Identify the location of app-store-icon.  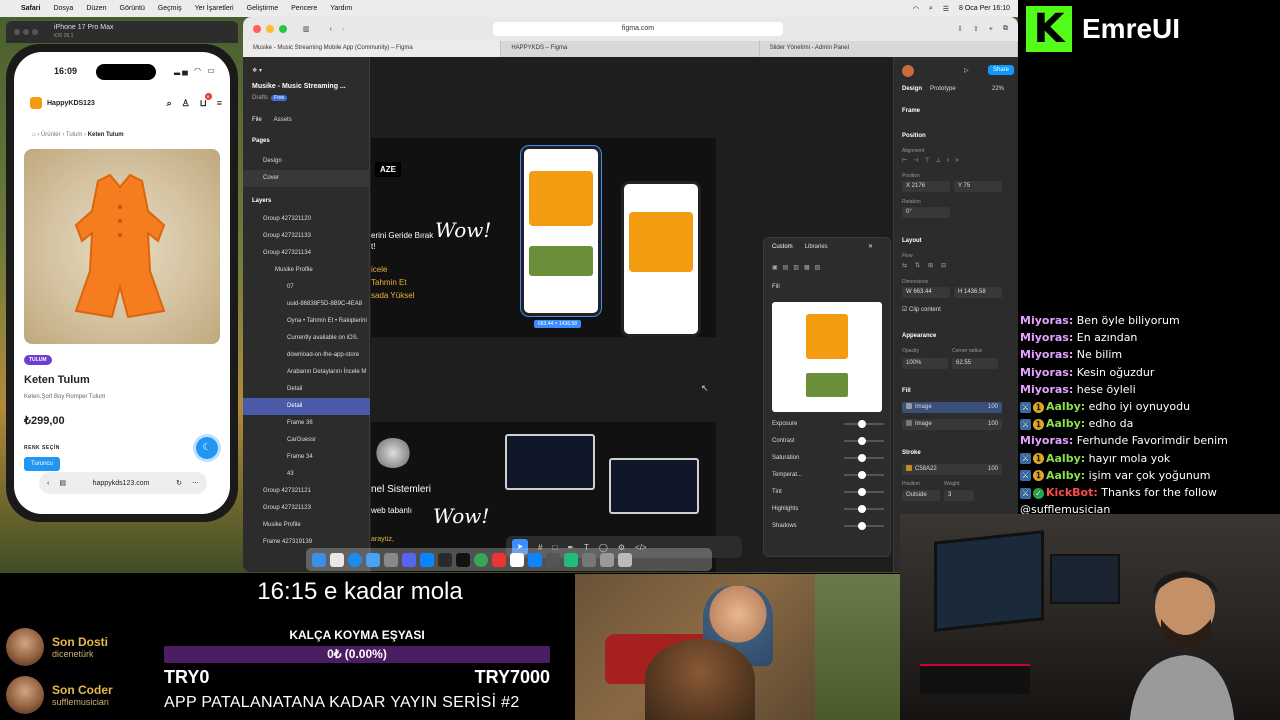
(535, 559).